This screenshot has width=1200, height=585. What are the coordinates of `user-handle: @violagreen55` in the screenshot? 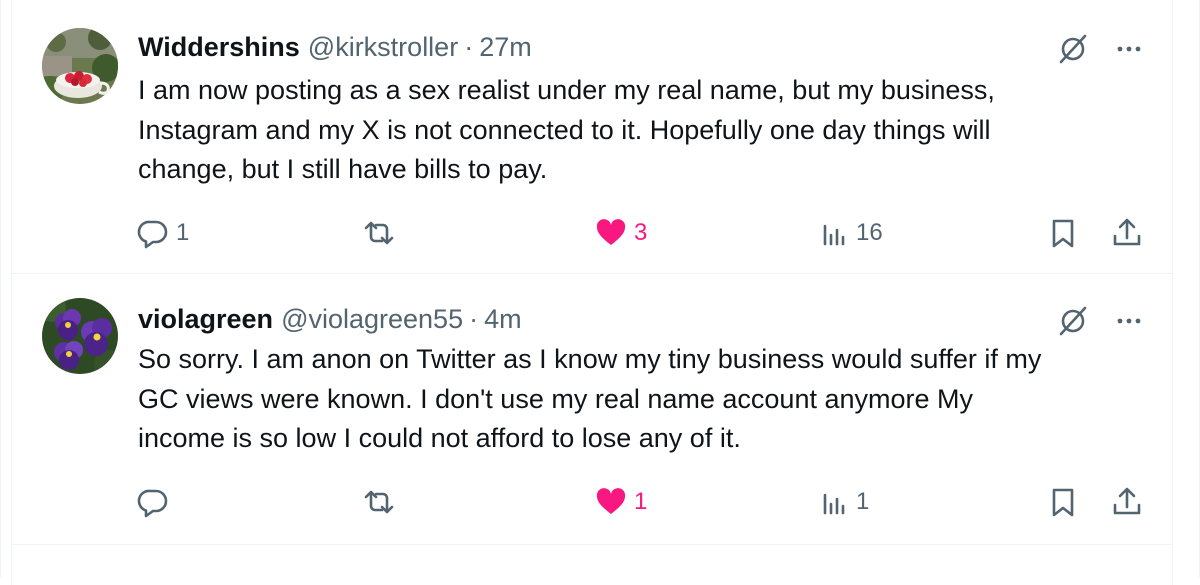 It's located at (372, 319).